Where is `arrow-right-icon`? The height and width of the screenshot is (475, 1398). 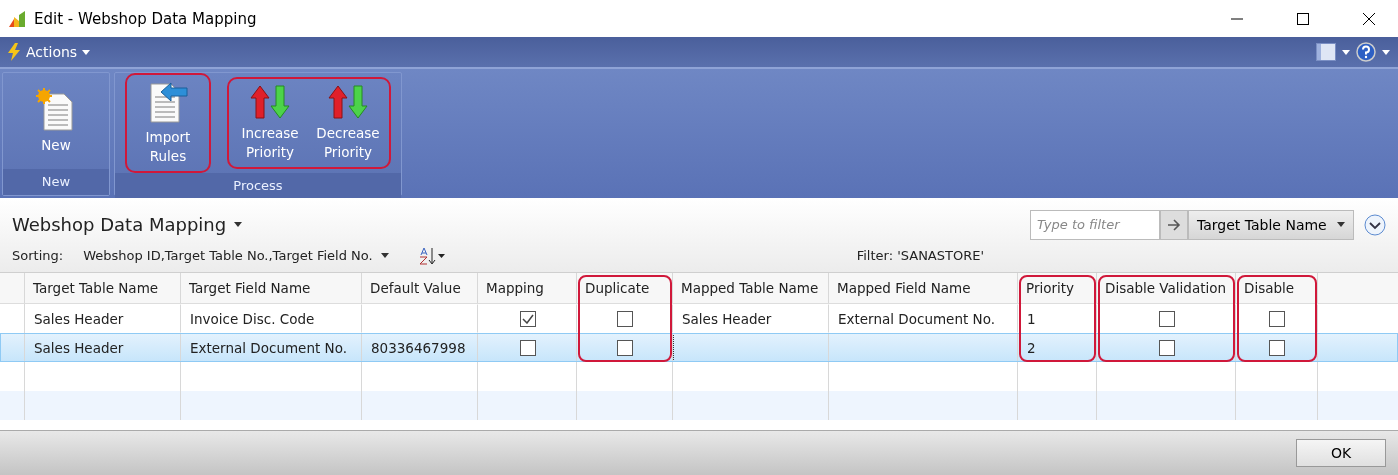 arrow-right-icon is located at coordinates (1174, 224).